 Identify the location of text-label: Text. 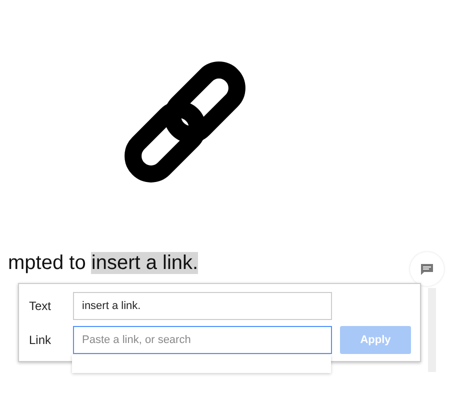
(40, 306).